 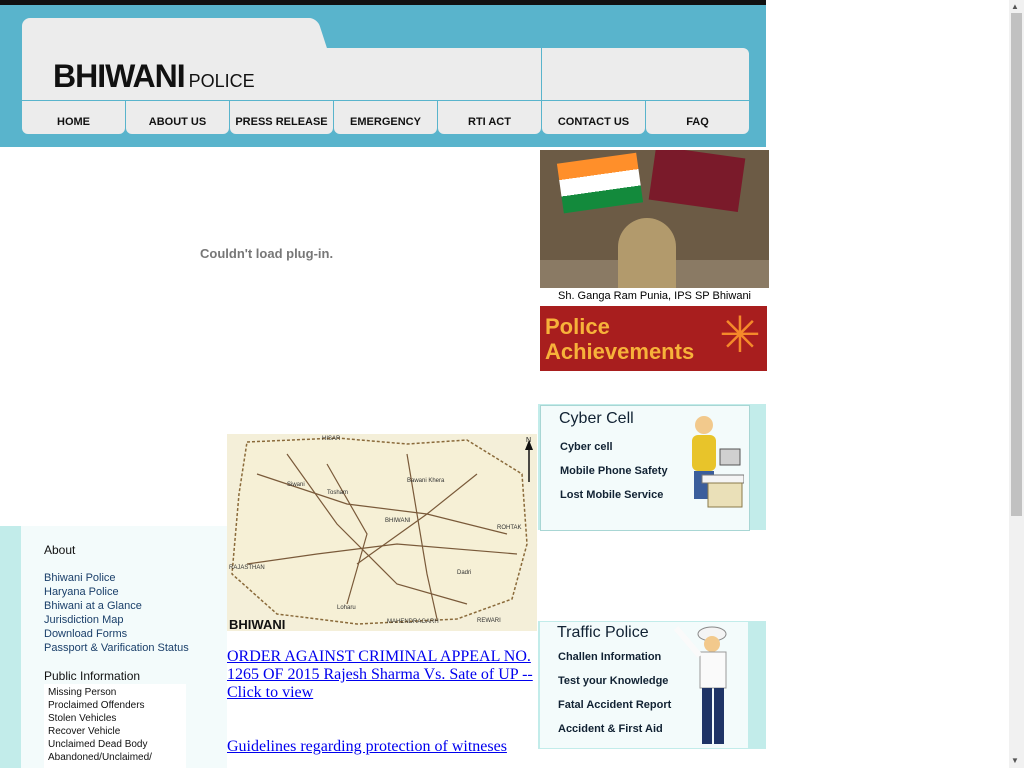 What do you see at coordinates (80, 578) in the screenshot?
I see `sidebar-link-bhiwani-police: Bhiwani Police` at bounding box center [80, 578].